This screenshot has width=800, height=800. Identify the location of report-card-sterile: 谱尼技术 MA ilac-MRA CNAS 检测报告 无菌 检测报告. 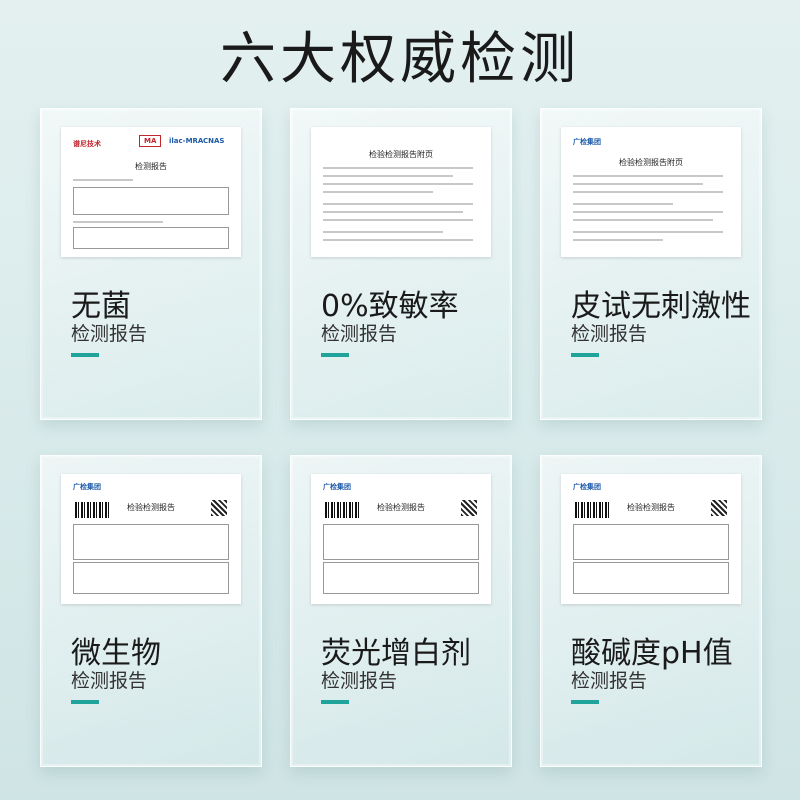
(151, 264).